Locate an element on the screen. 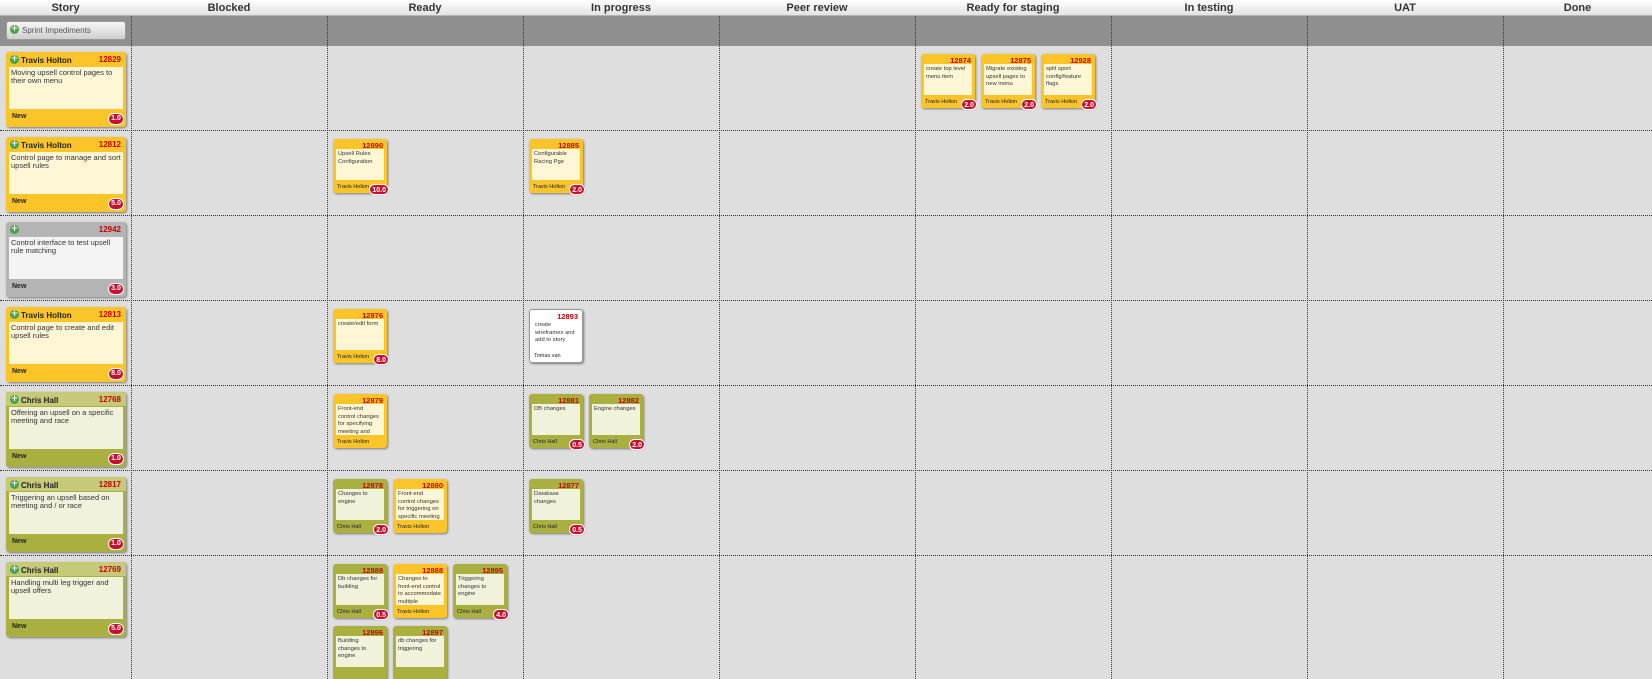 This screenshot has width=1652, height=679. story-points-badge: 5.0 is located at coordinates (116, 629).